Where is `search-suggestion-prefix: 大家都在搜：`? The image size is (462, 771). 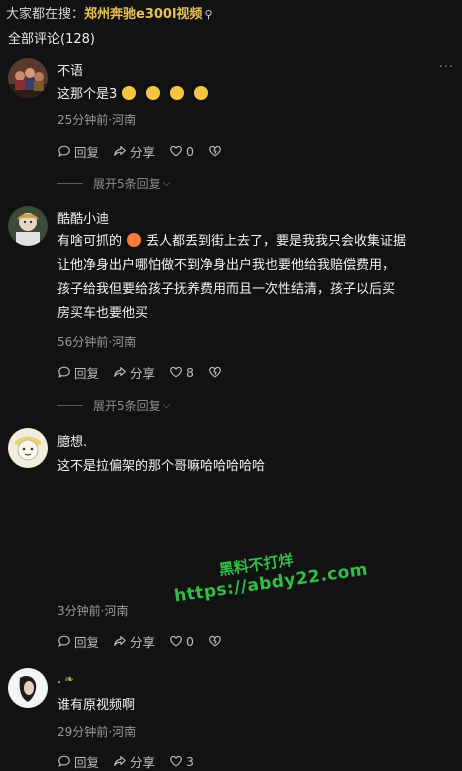
search-suggestion-prefix: 大家都在搜： is located at coordinates (45, 14).